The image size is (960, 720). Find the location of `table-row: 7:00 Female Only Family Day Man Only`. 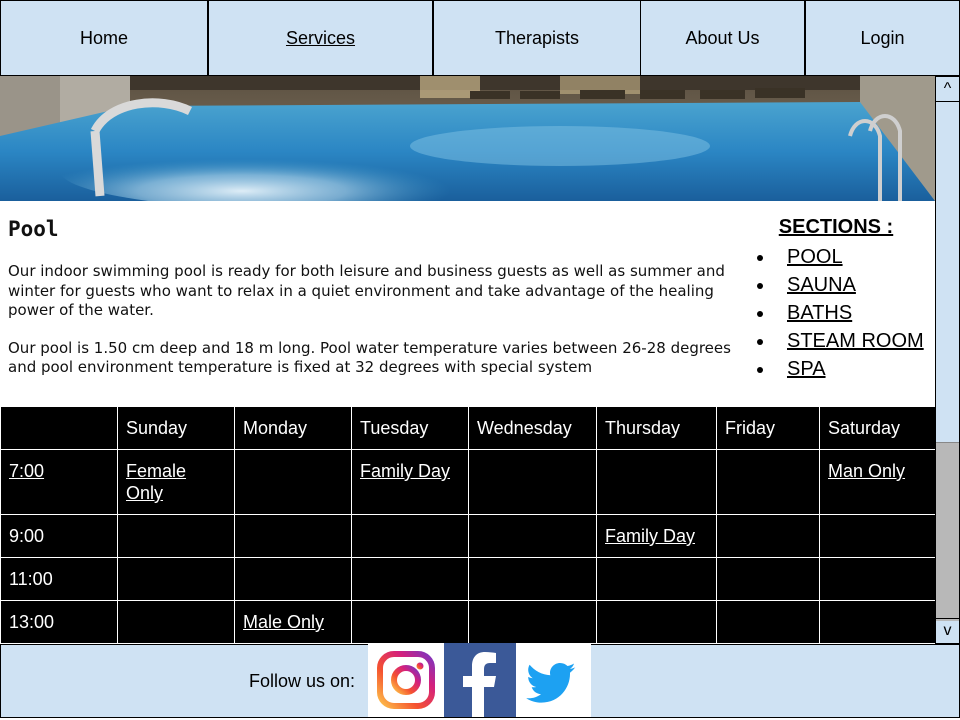

table-row: 7:00 Female Only Family Day Man Only is located at coordinates (467, 482).